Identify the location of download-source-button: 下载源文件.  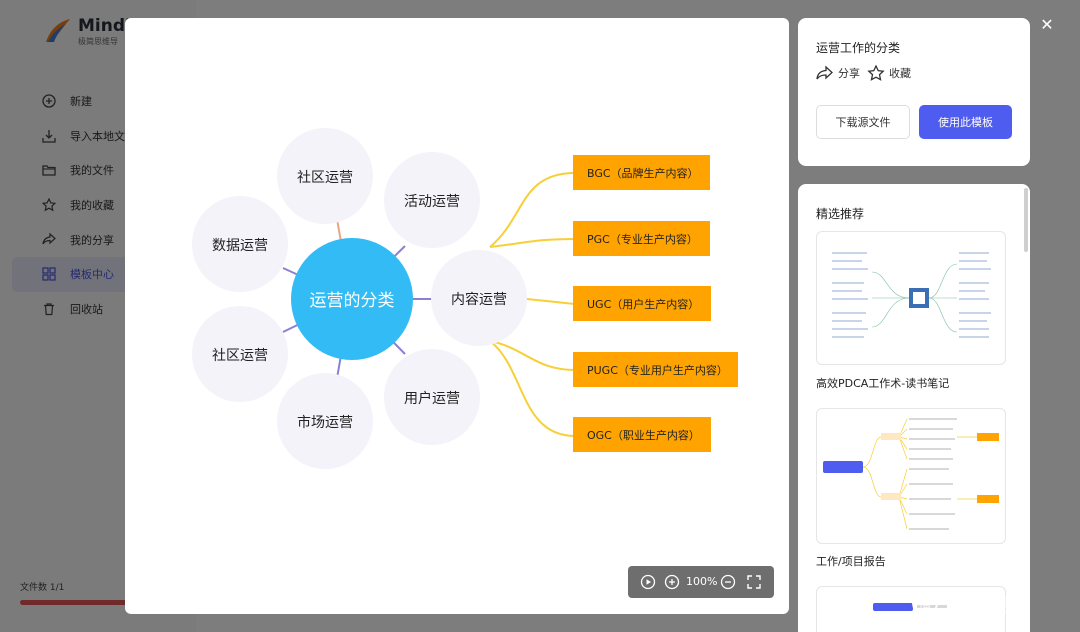
(863, 122).